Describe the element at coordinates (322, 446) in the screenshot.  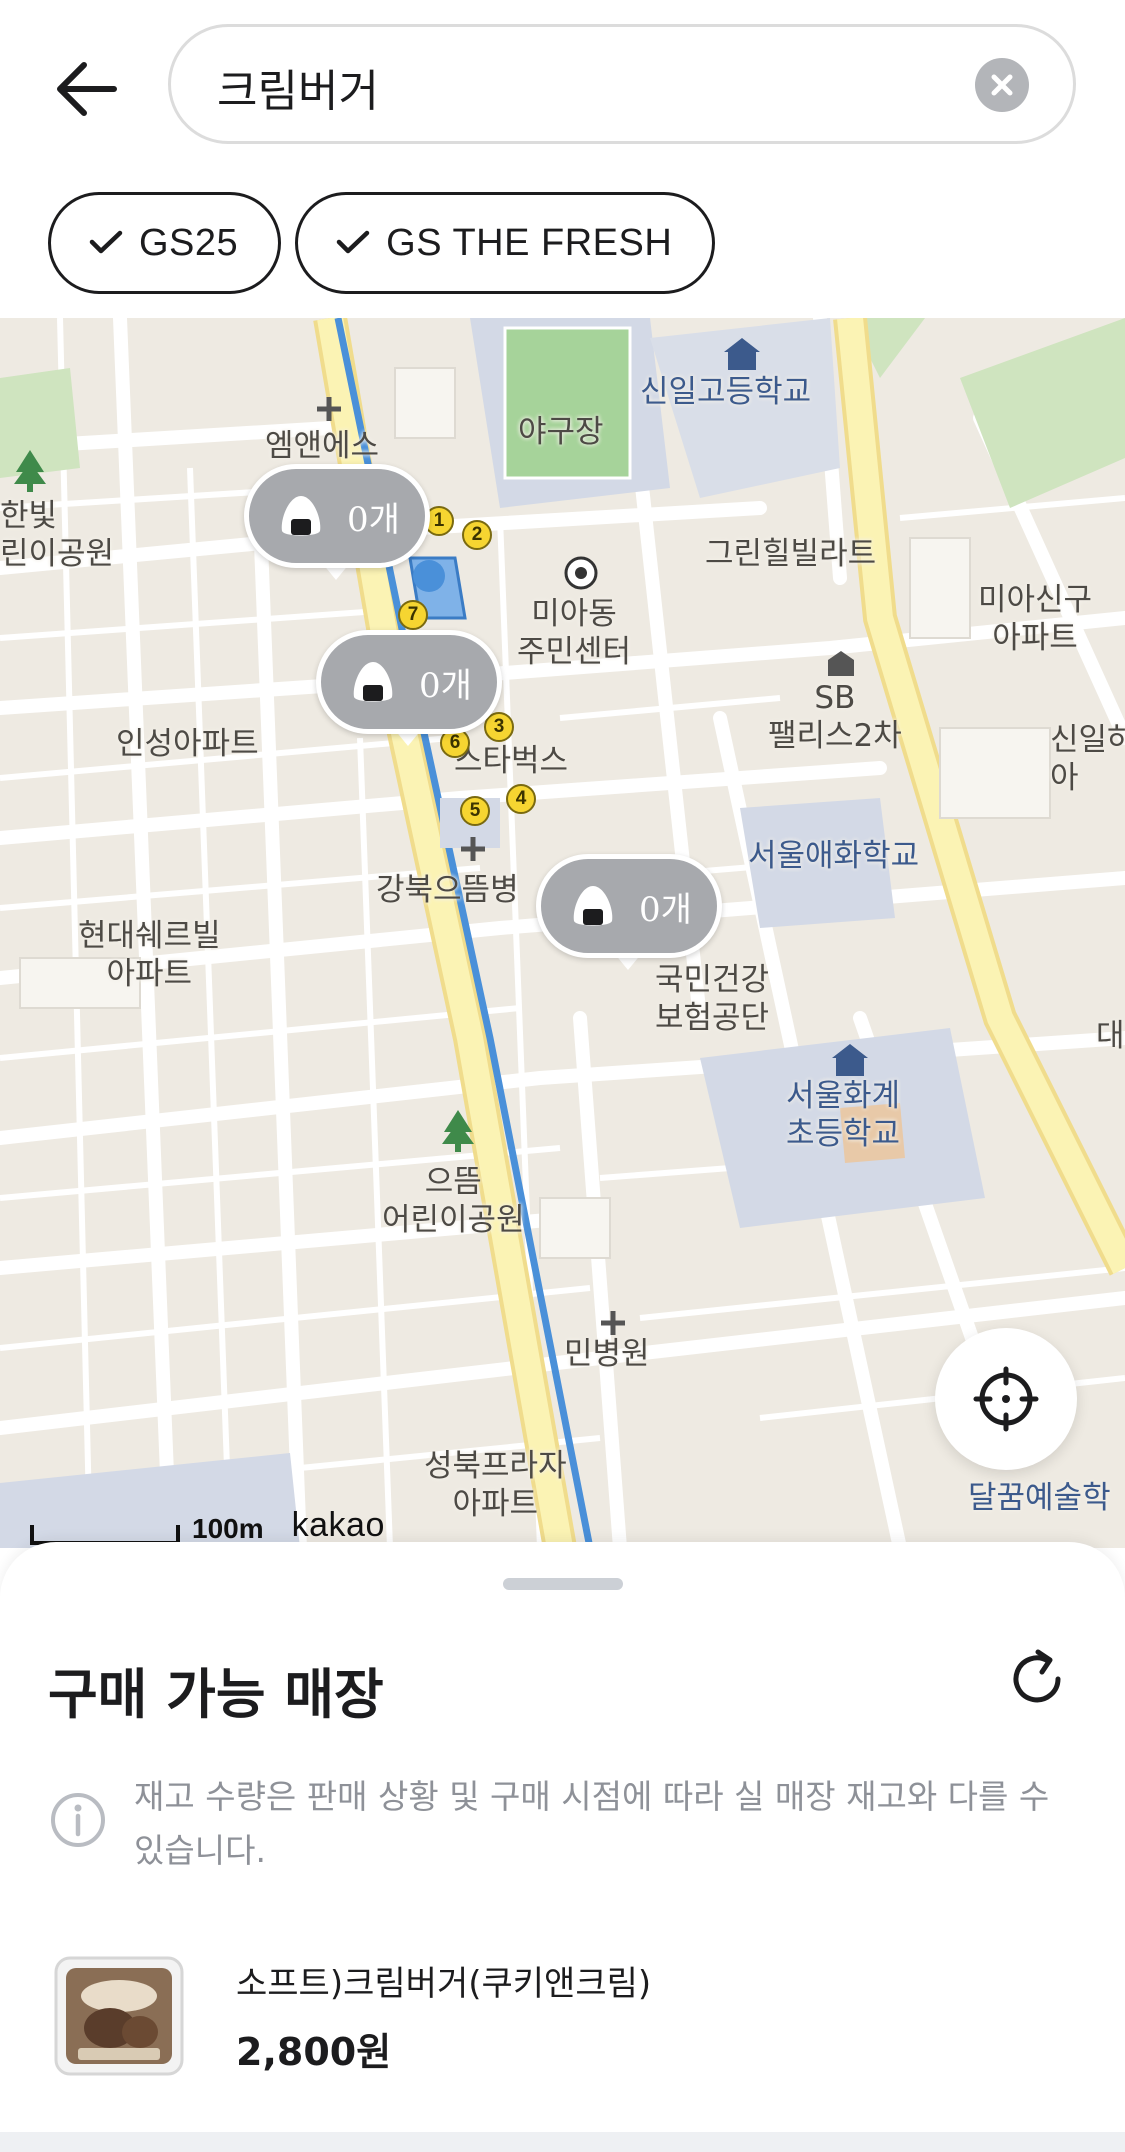
I see `map-label-building: 엠앤에스` at that location.